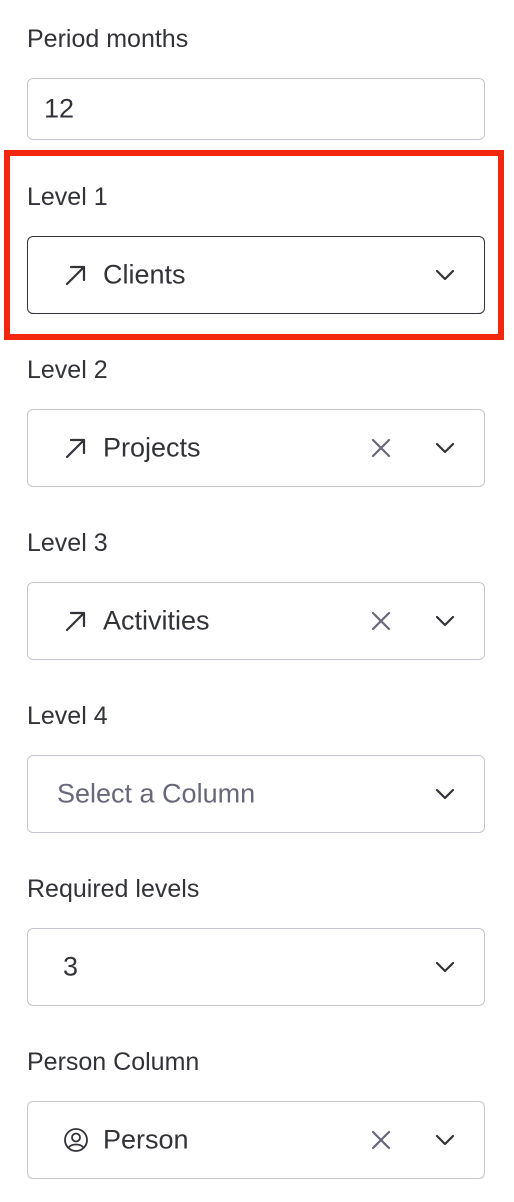 This screenshot has width=514, height=1202. I want to click on period-months-input: 12, so click(256, 109).